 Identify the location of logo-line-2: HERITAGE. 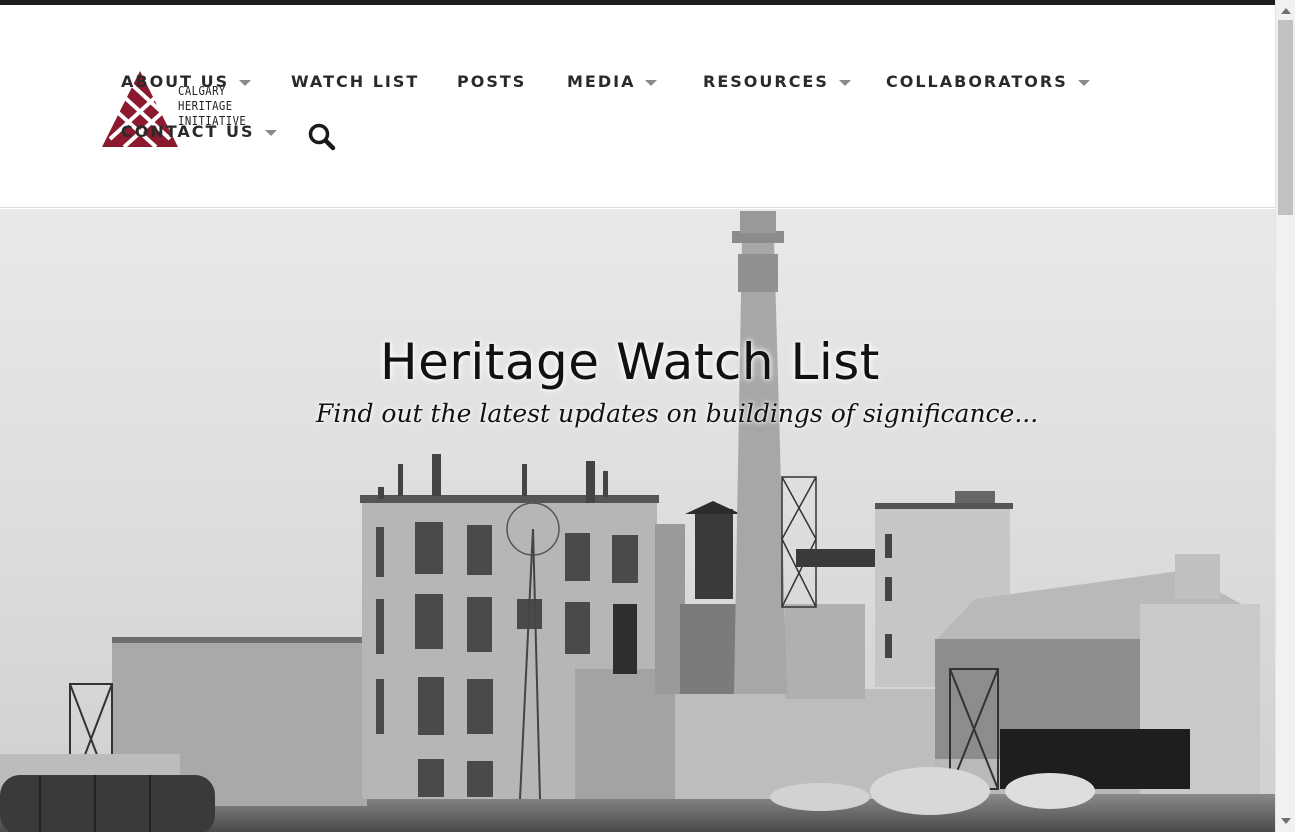
(205, 105).